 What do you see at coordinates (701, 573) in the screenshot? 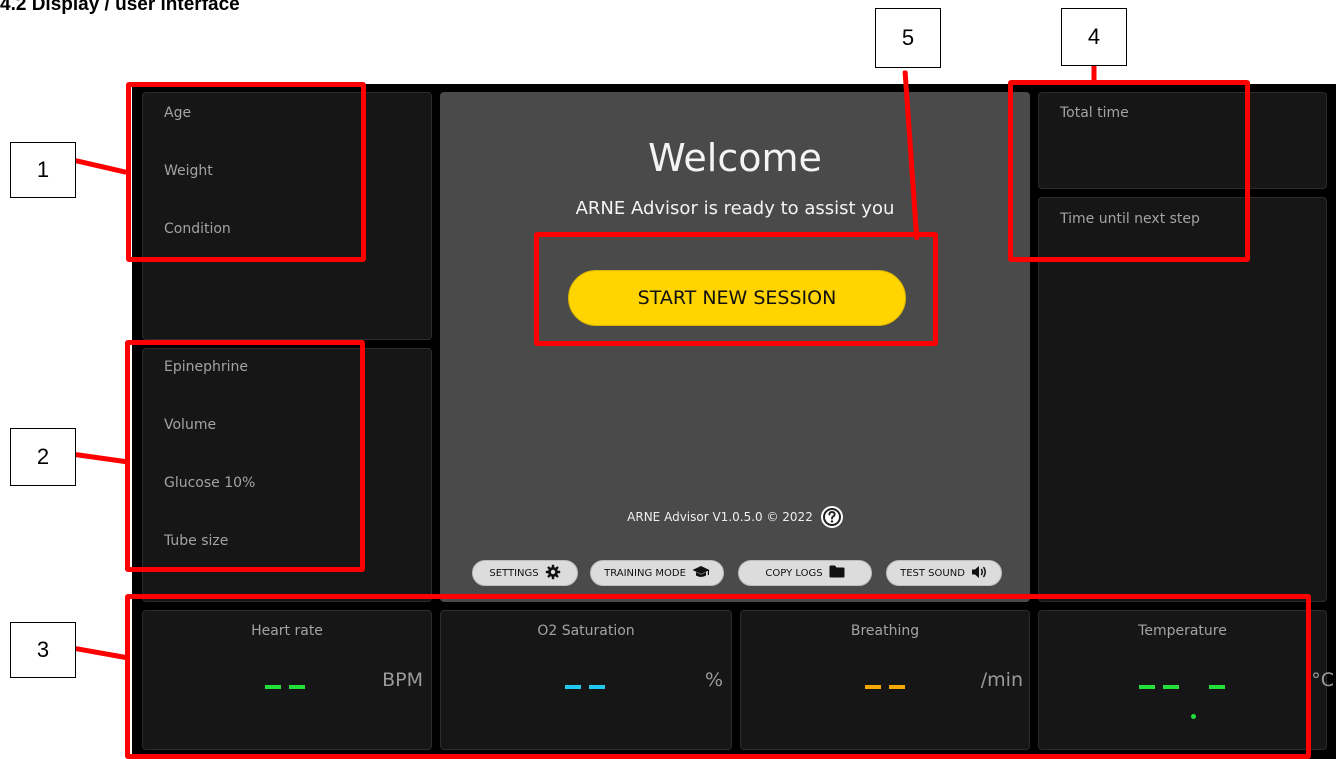
I see `graduation-cap-icon` at bounding box center [701, 573].